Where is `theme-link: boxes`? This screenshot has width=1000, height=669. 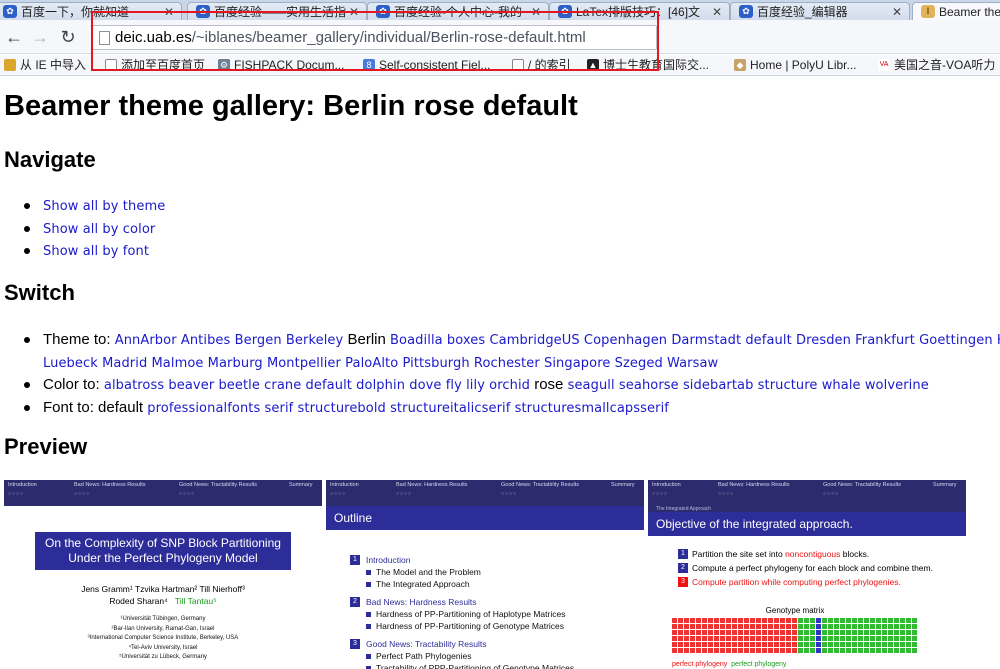 theme-link: boxes is located at coordinates (466, 340).